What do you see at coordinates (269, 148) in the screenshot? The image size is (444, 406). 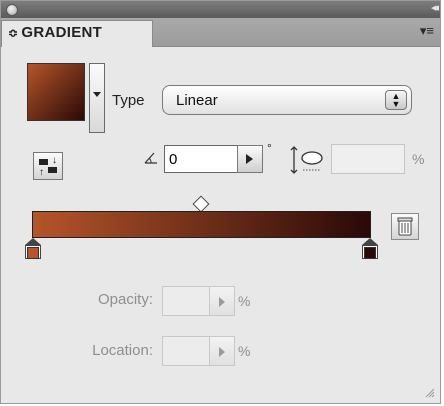 I see `degree-symbol: °` at bounding box center [269, 148].